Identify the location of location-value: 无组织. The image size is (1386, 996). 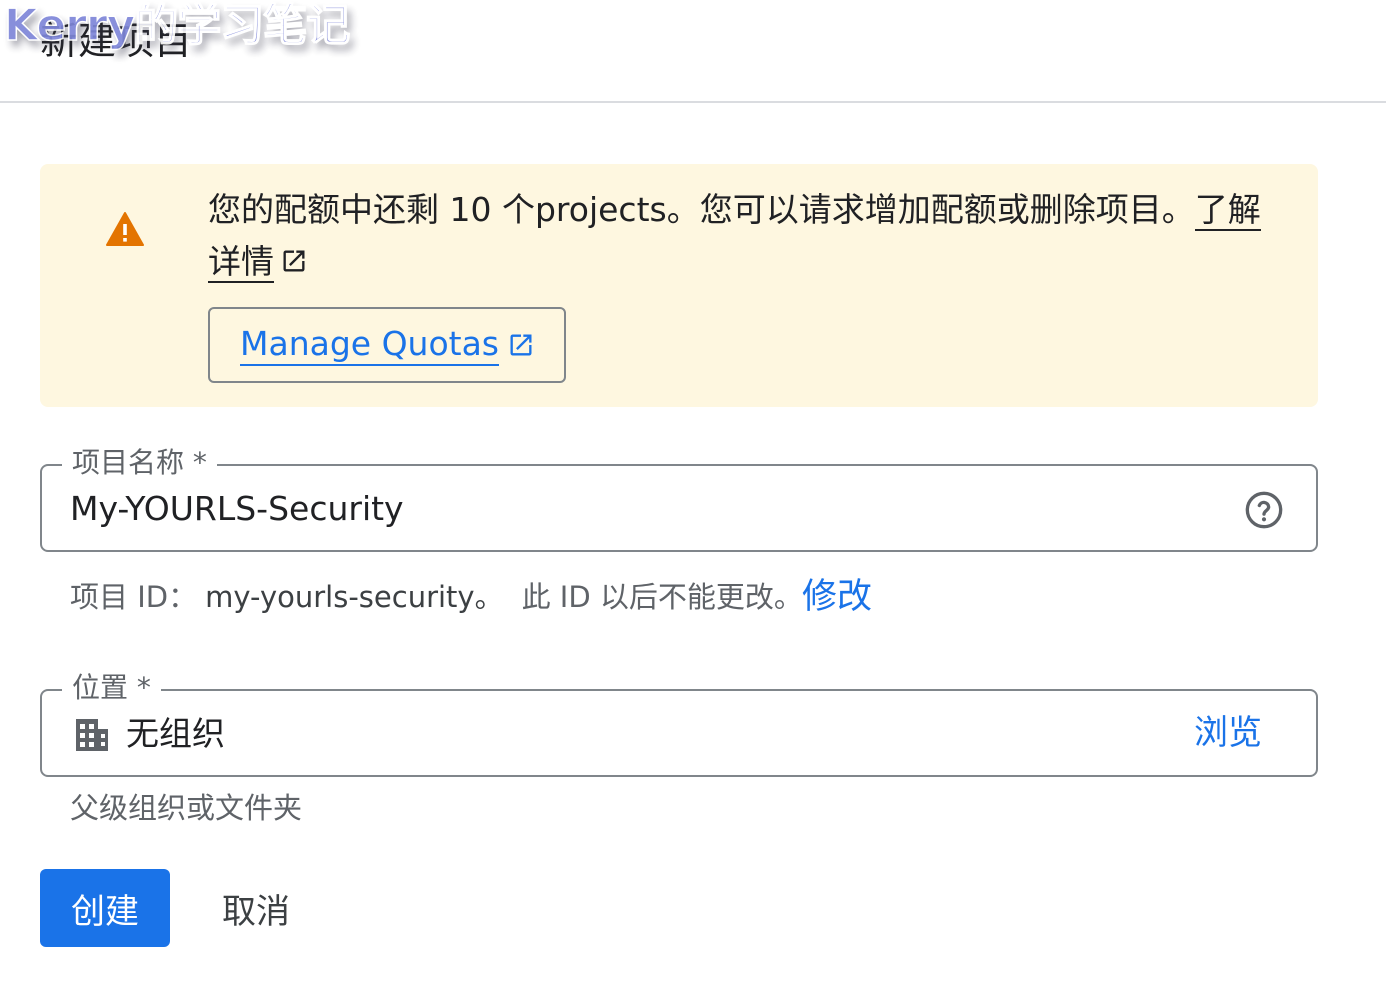
(175, 733).